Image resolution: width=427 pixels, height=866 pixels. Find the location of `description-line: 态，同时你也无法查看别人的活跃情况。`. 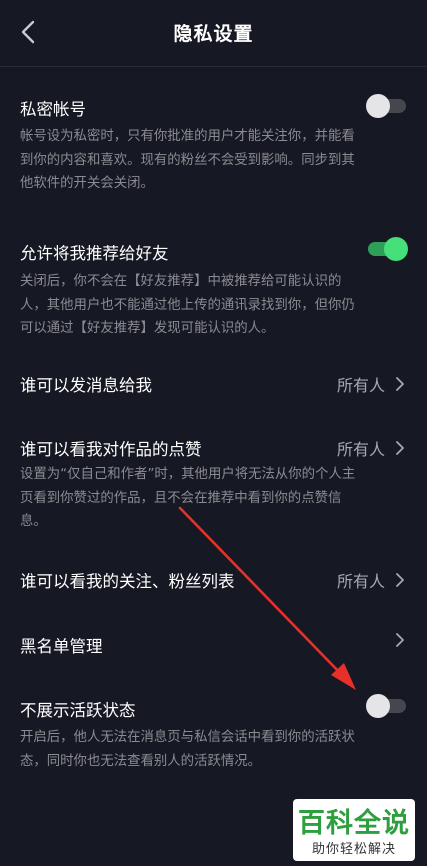

description-line: 态，同时你也无法查看别人的活跃情况。 is located at coordinates (141, 761).